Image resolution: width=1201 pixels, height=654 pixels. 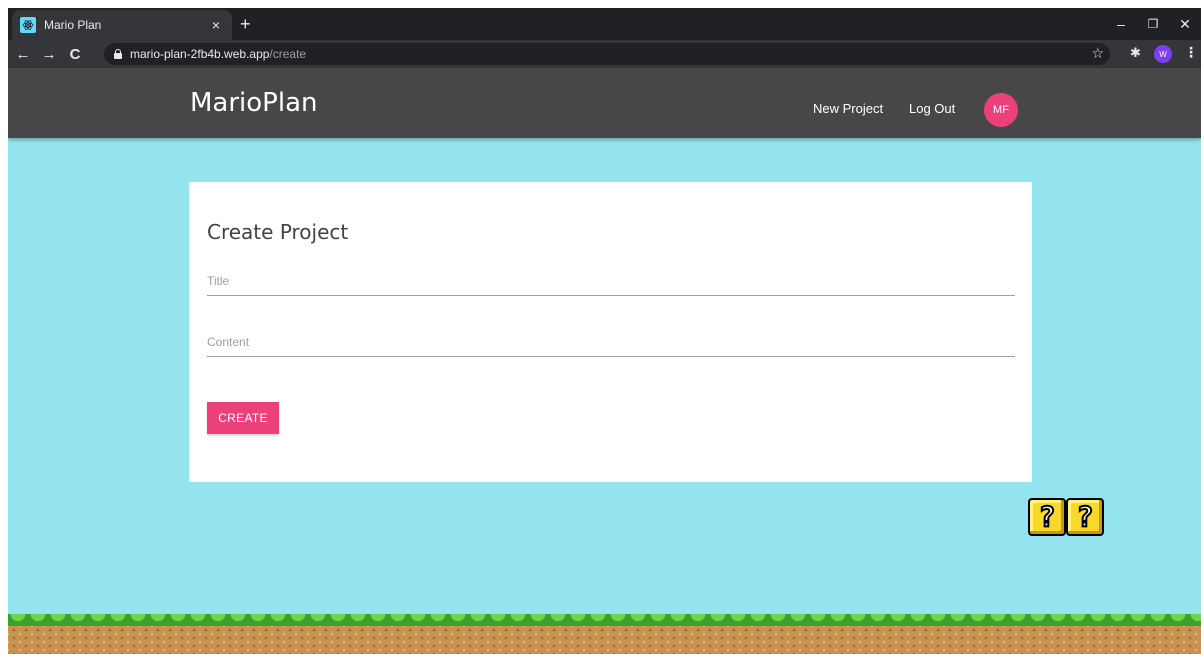 What do you see at coordinates (604, 620) in the screenshot?
I see `grass-strip` at bounding box center [604, 620].